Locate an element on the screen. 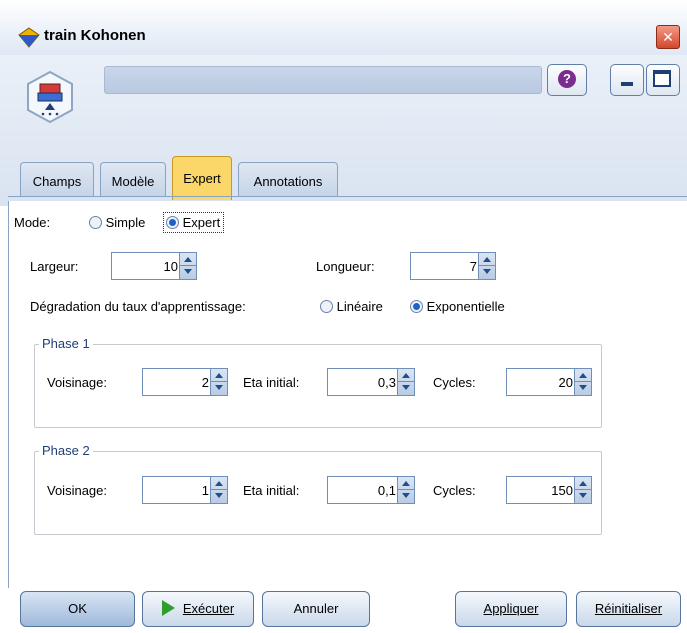 Image resolution: width=687 pixels, height=633 pixels. phase2-eta-value: 0,1 is located at coordinates (386, 490).